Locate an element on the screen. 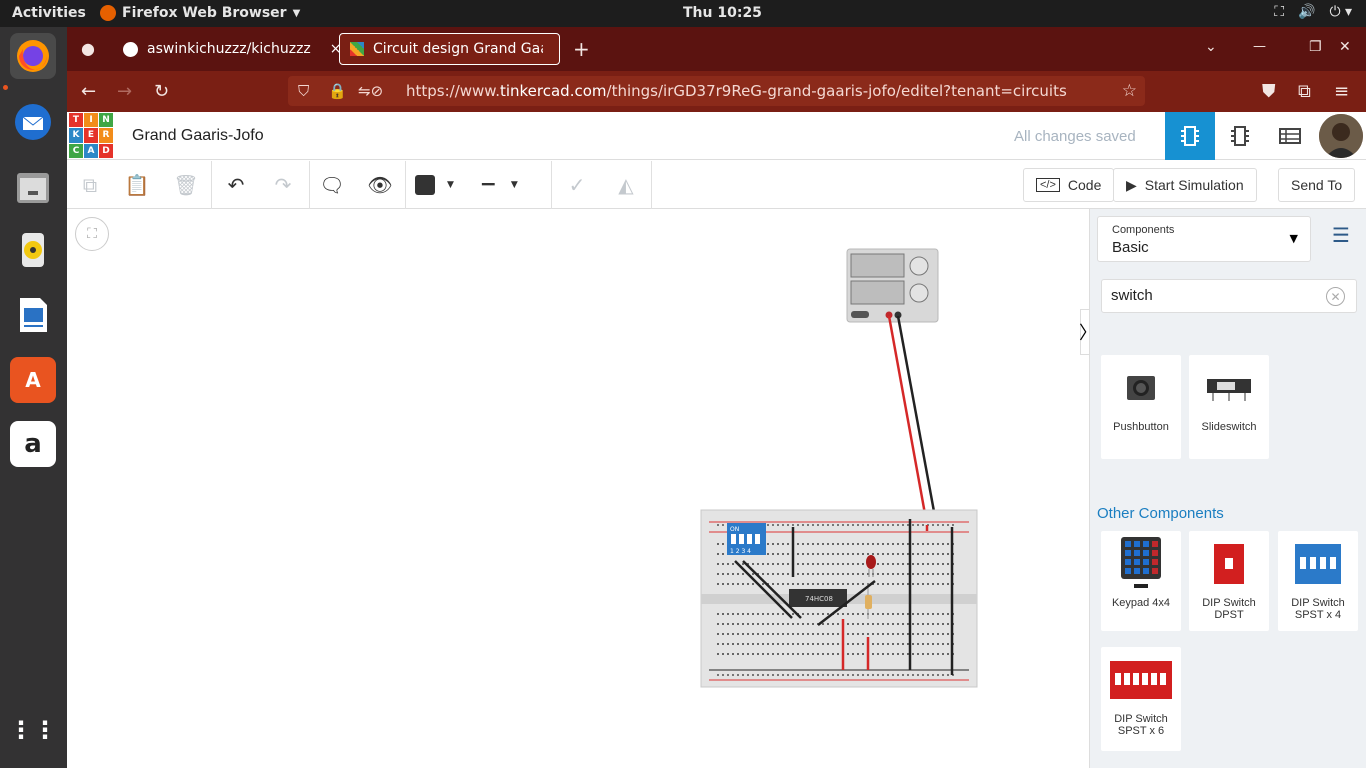  close-window-button: ✕ is located at coordinates (1345, 47).